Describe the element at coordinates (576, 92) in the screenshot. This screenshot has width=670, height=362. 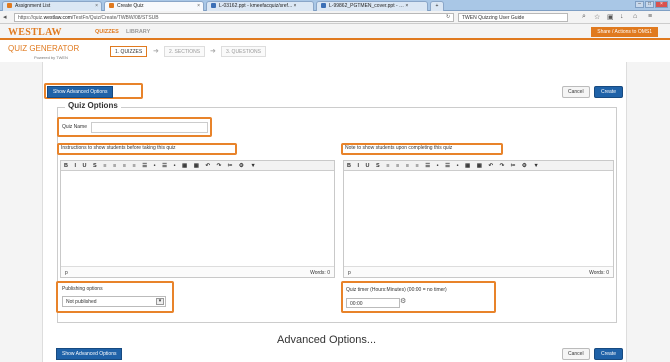
I see `cancel-button: Cancel` at that location.